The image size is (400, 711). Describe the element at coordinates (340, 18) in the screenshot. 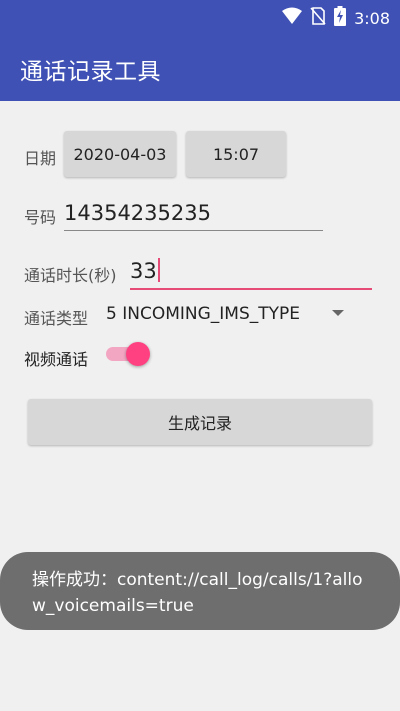

I see `battery-charging-icon` at that location.